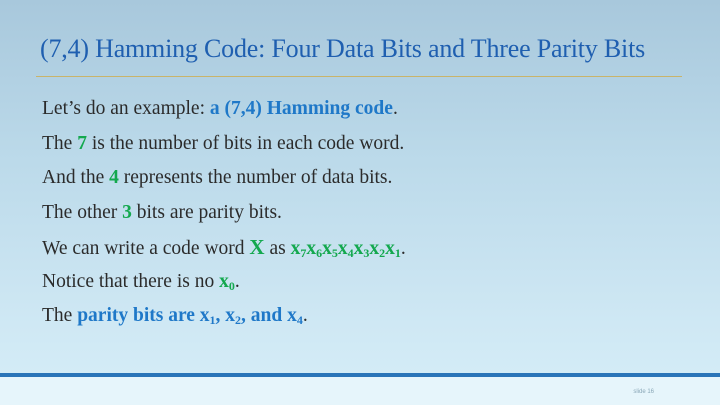 Image resolution: width=720 pixels, height=405 pixels. I want to click on parity-bits-phrase: parity bits are x1, x2, and x4, so click(190, 315).